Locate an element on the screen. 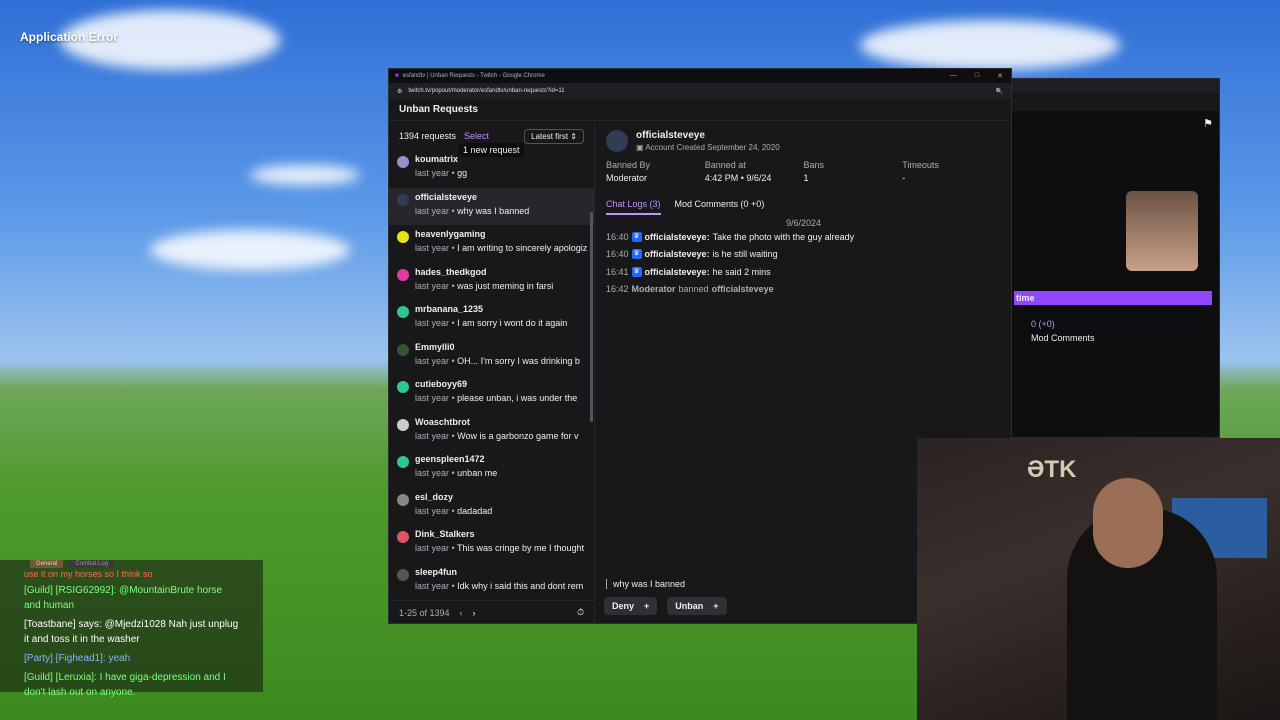 The image size is (1280, 720). video-thumbnail is located at coordinates (1162, 231).